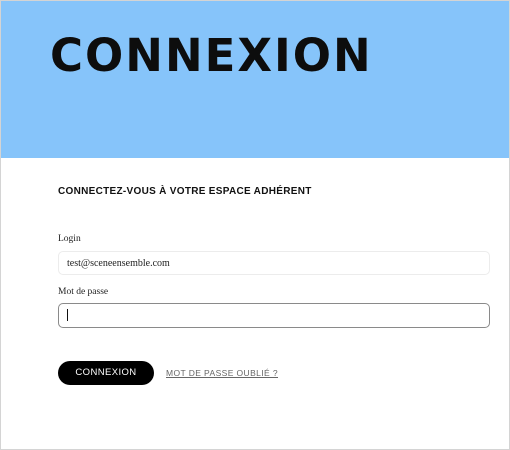  I want to click on login-heading: CONNECTEZ-VOUS À VOTRE ESPACE ADHÉRENT, so click(185, 191).